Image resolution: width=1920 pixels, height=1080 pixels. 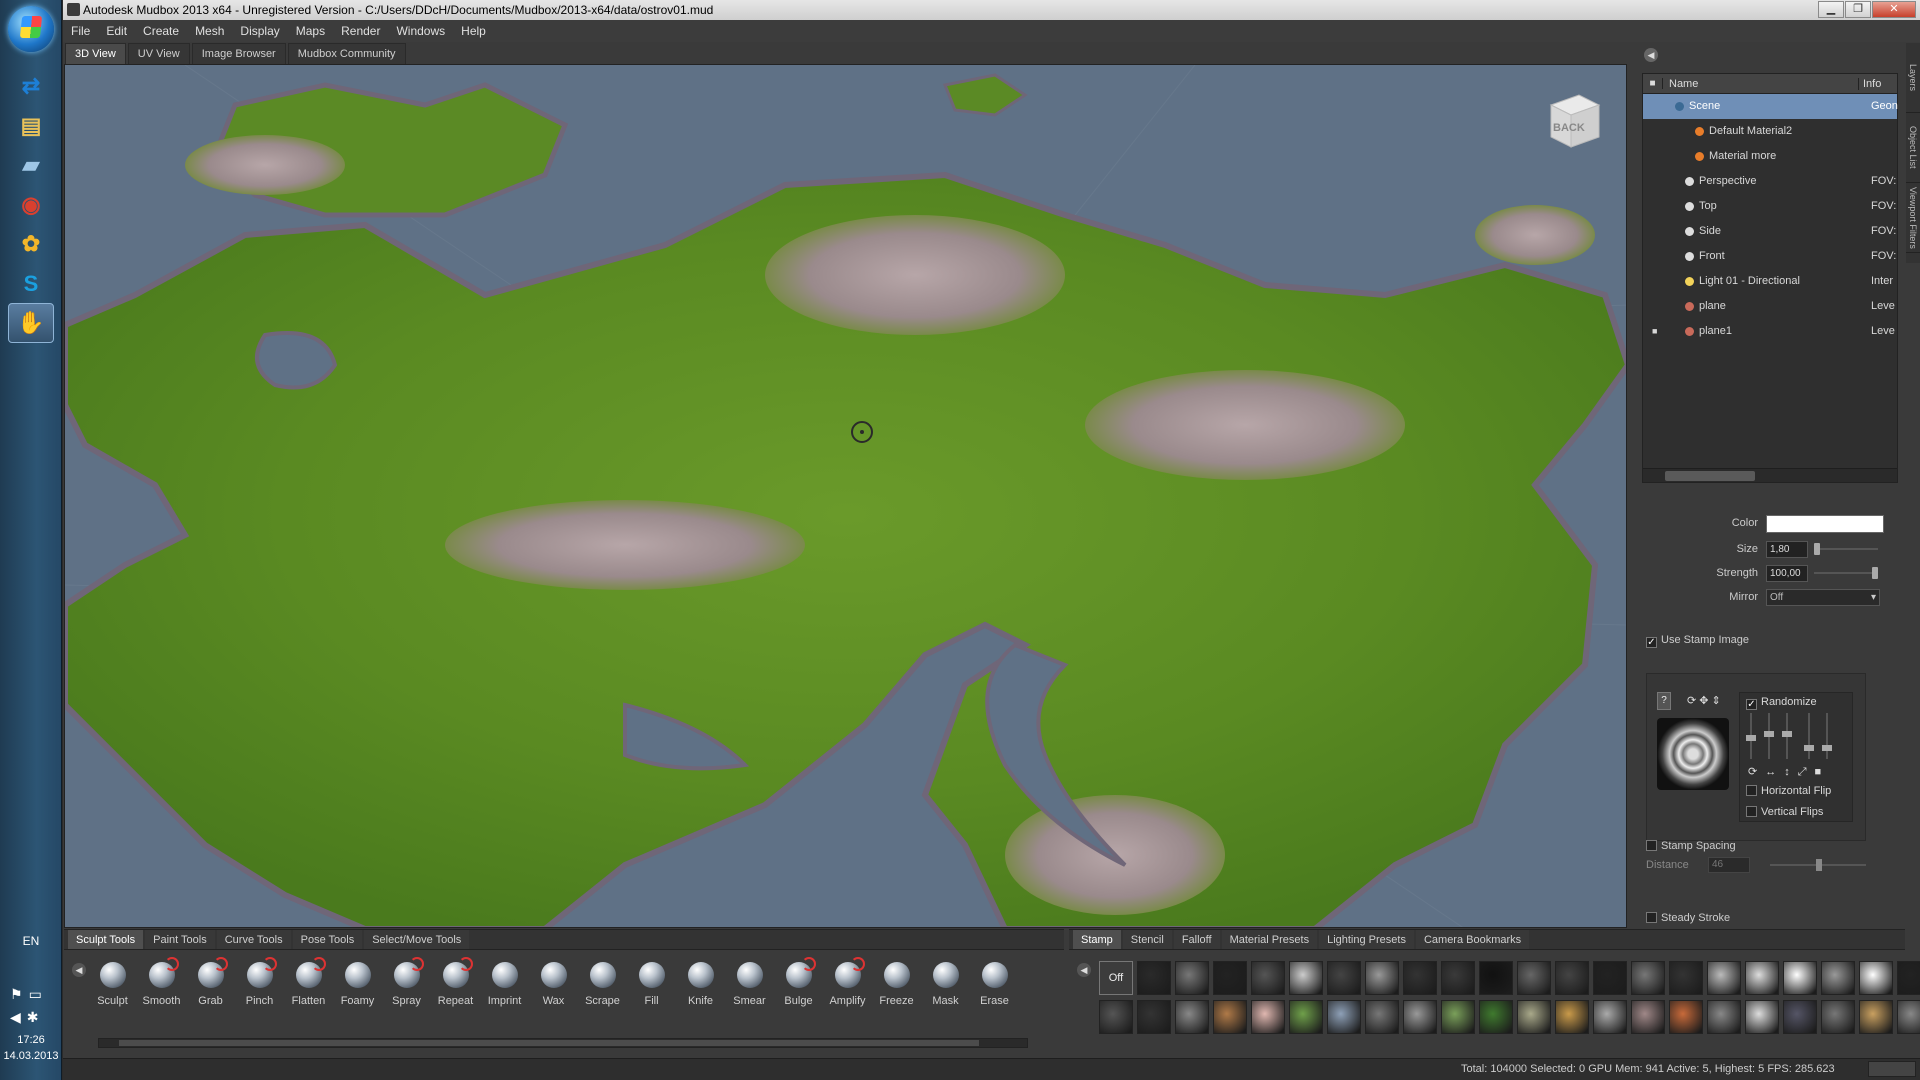 What do you see at coordinates (1751, 704) in the screenshot?
I see `checkbox-checked: ✓` at bounding box center [1751, 704].